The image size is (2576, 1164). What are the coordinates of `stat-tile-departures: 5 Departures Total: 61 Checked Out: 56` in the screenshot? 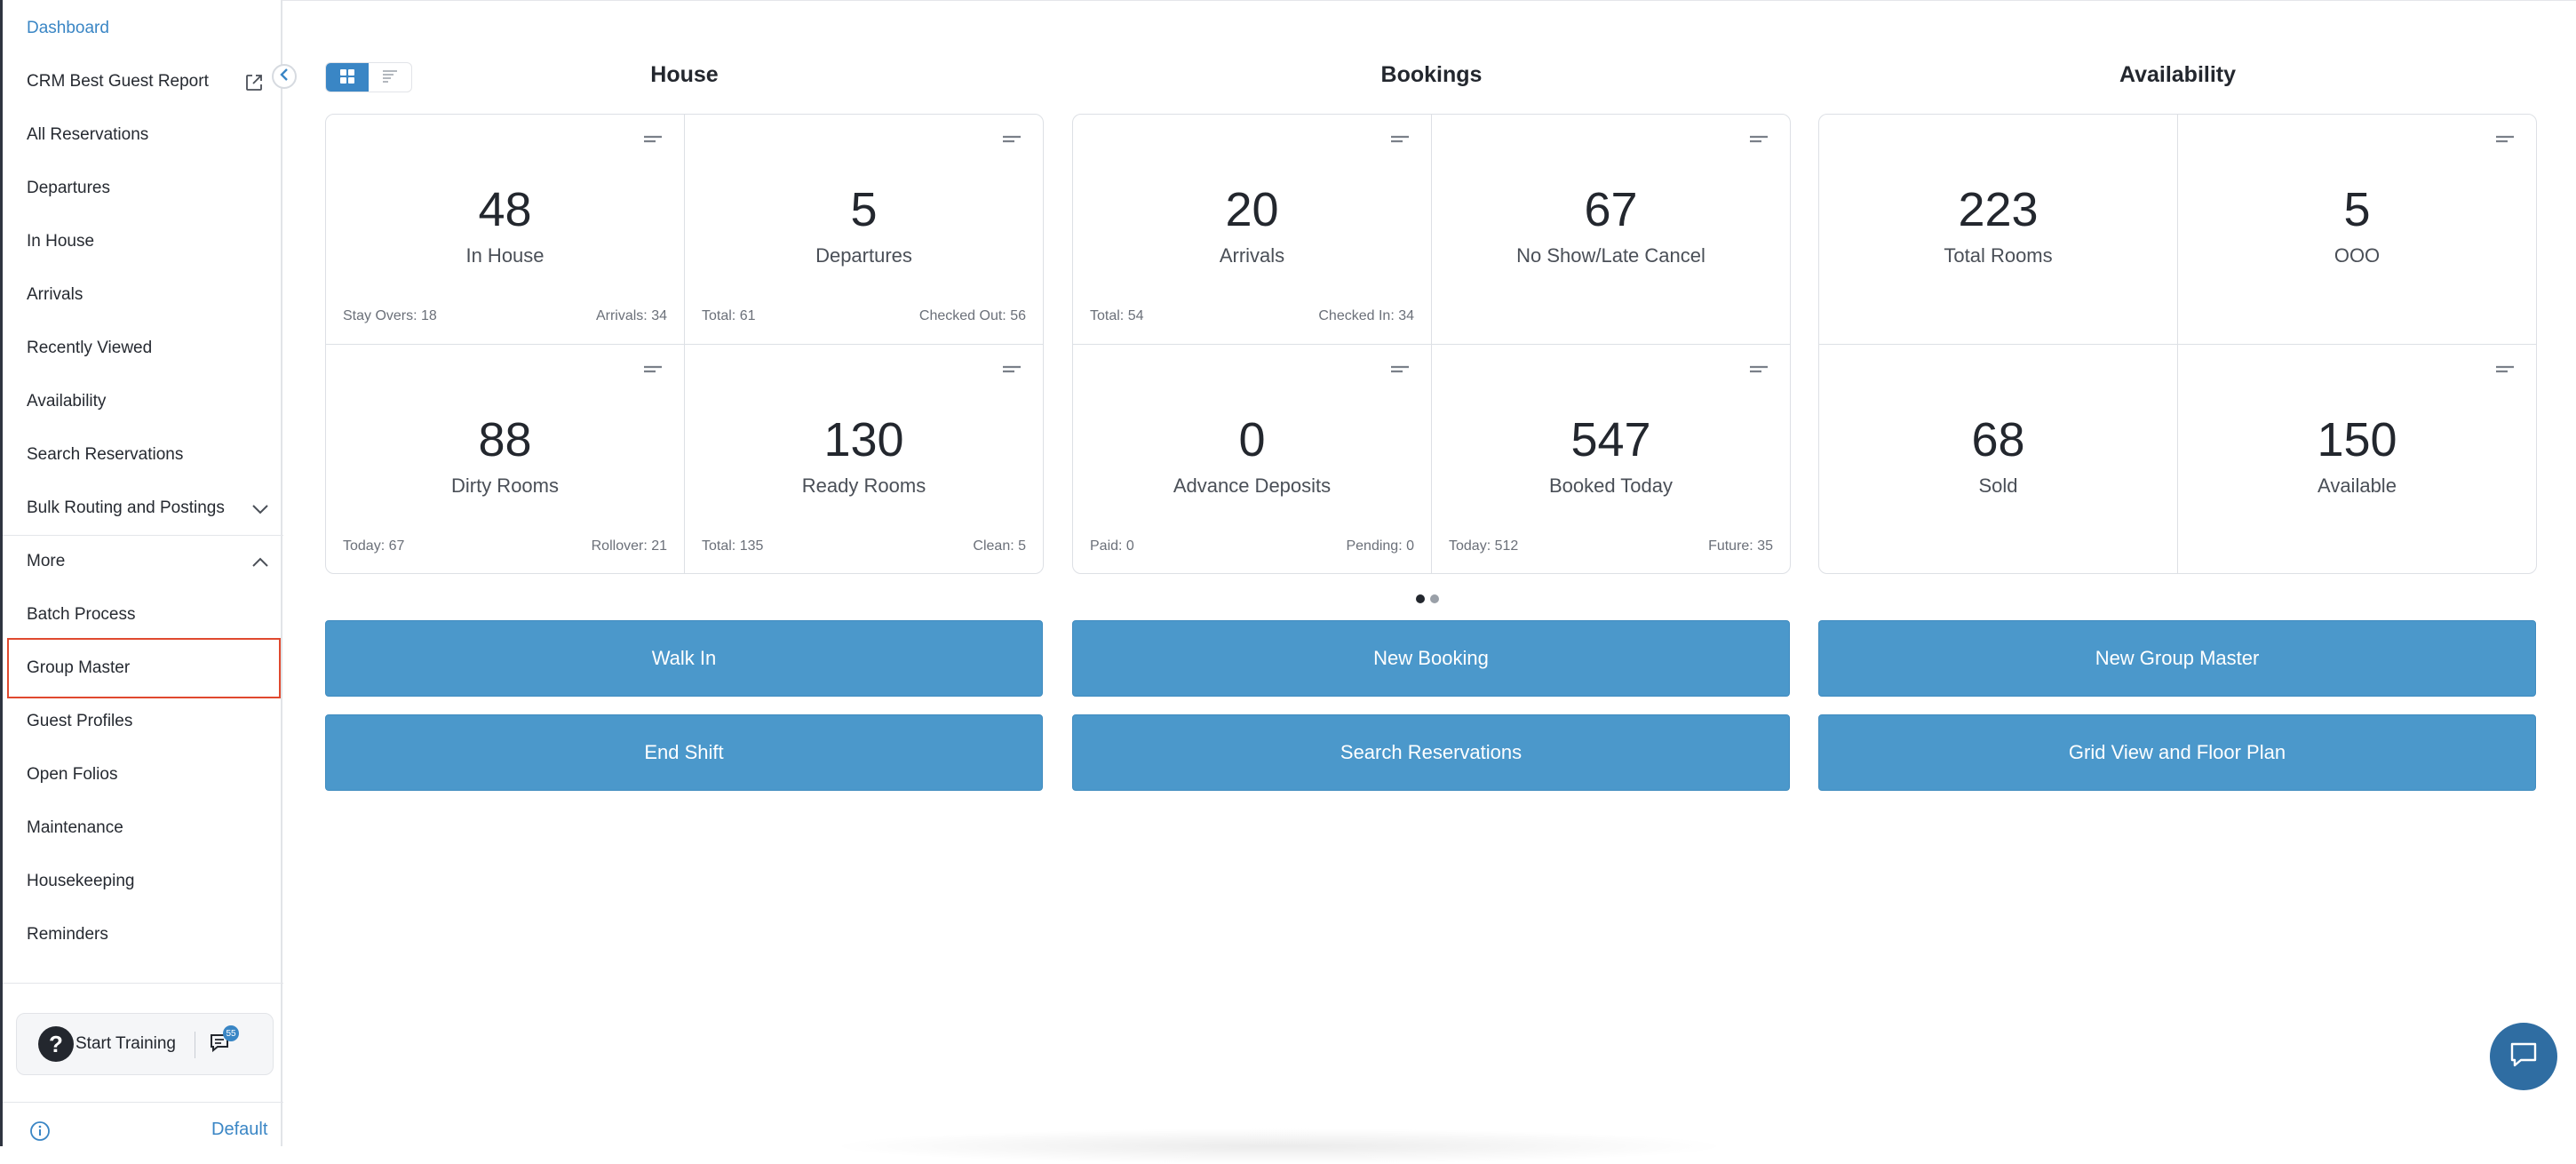 It's located at (864, 229).